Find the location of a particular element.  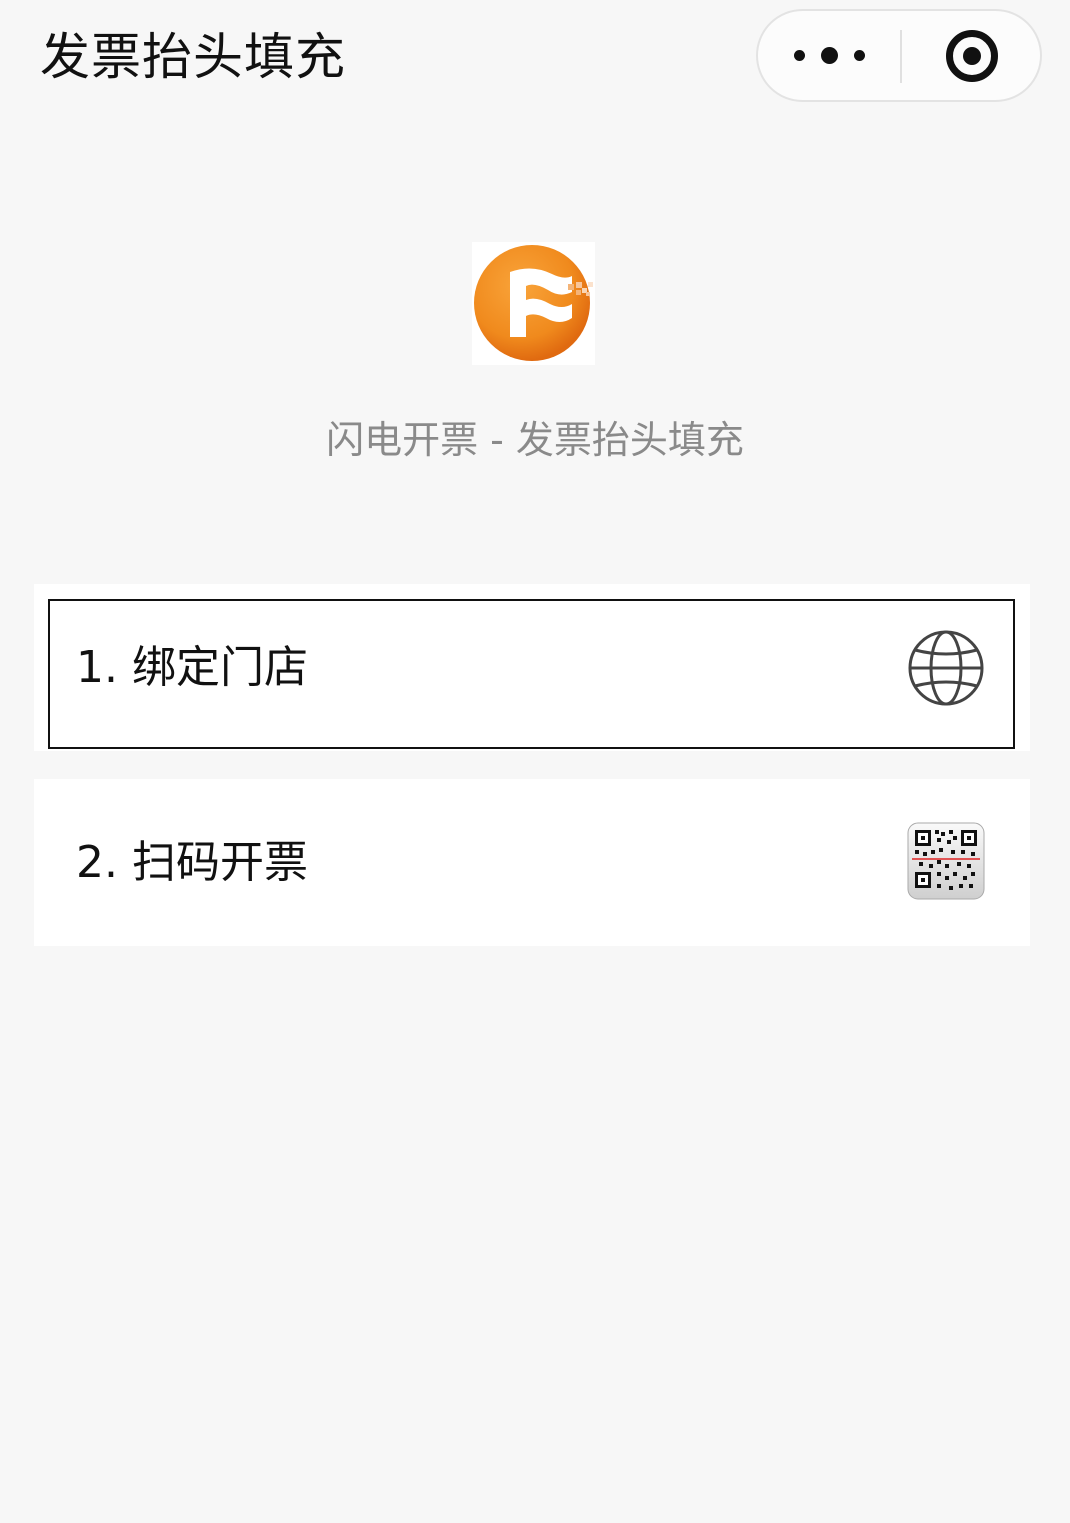

mini-program-capsule is located at coordinates (899, 55).